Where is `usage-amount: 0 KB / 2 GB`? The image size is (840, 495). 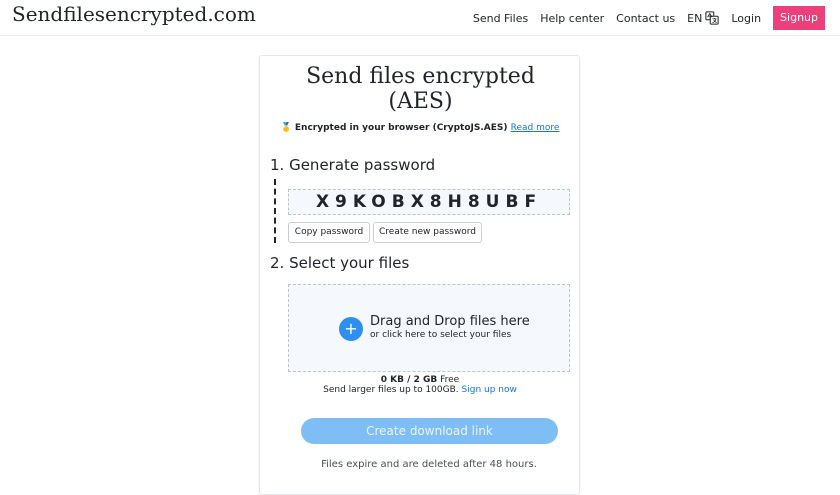
usage-amount: 0 KB / 2 GB is located at coordinates (409, 380).